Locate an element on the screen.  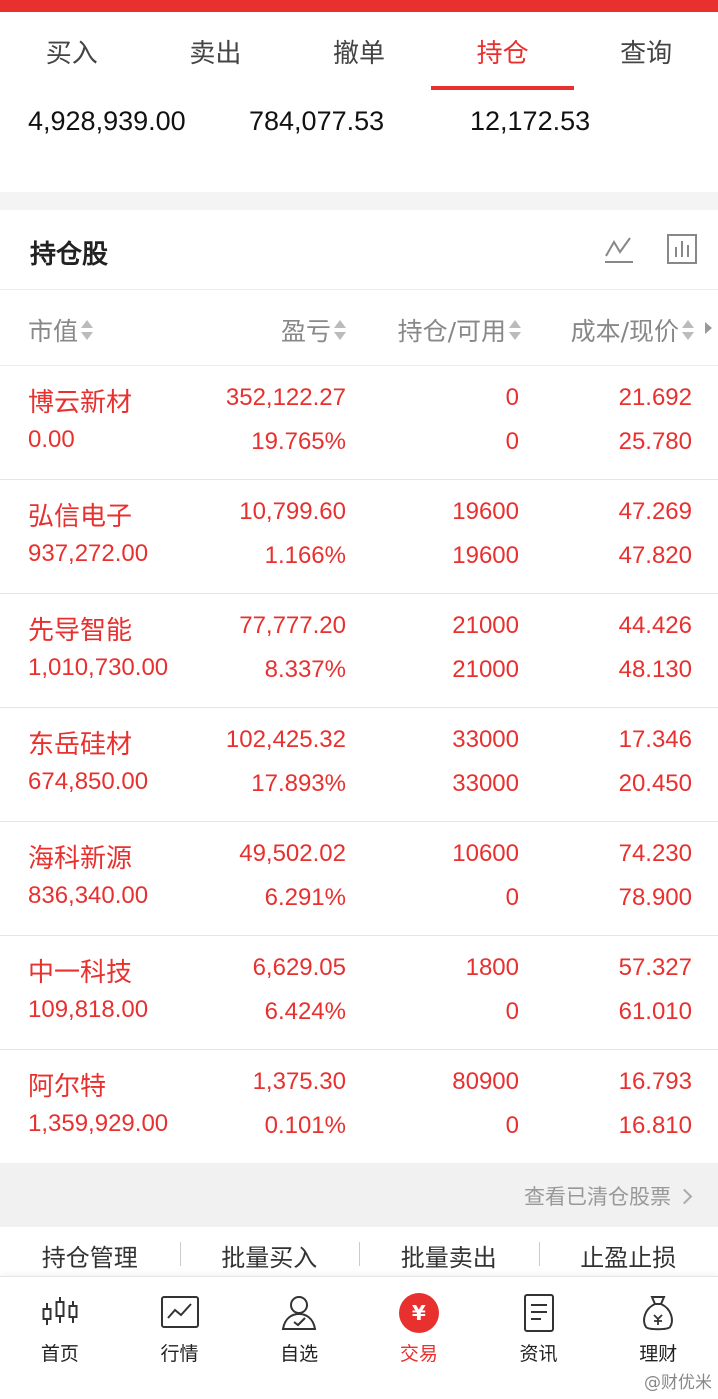
batch-sell-button: 批量卖出 is located at coordinates (449, 1255).